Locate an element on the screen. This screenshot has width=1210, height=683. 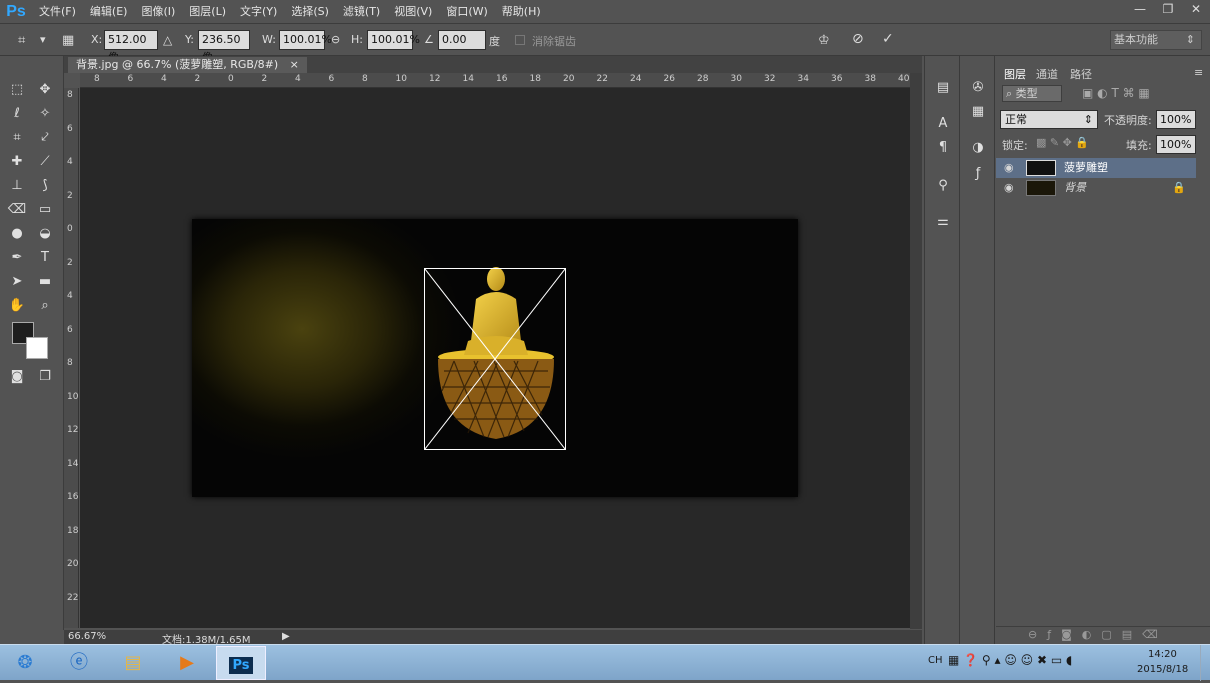
marquee-icon: ⬚ is located at coordinates (17, 90).